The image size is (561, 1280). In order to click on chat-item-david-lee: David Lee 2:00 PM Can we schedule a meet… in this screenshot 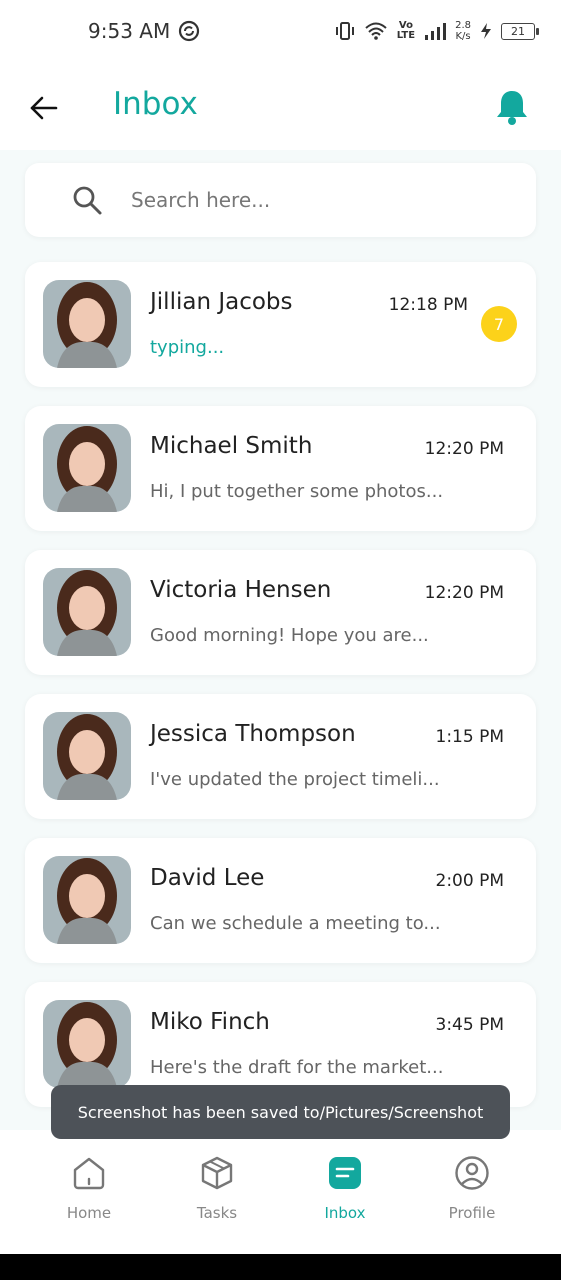, I will do `click(280, 900)`.